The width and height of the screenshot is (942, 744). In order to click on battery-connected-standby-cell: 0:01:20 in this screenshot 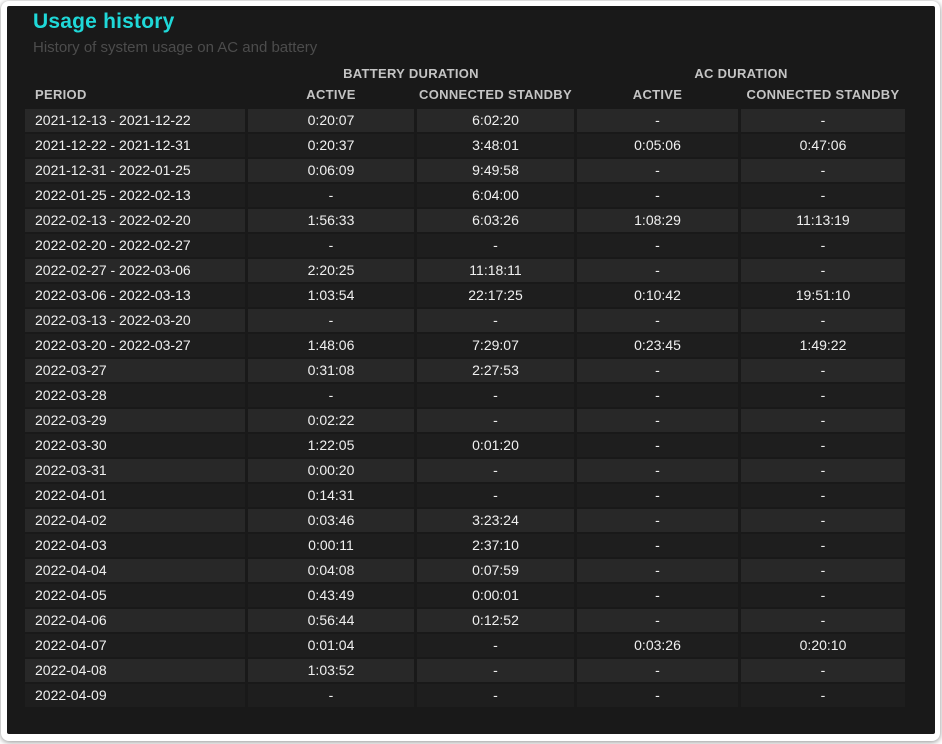, I will do `click(495, 445)`.